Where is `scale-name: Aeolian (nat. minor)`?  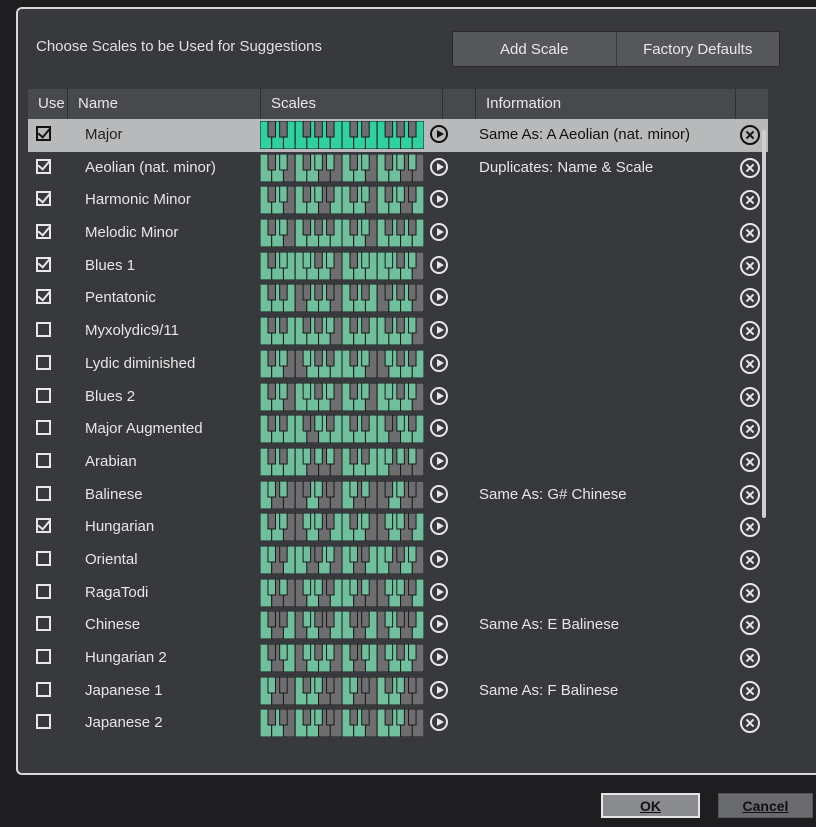
scale-name: Aeolian (nat. minor) is located at coordinates (150, 167).